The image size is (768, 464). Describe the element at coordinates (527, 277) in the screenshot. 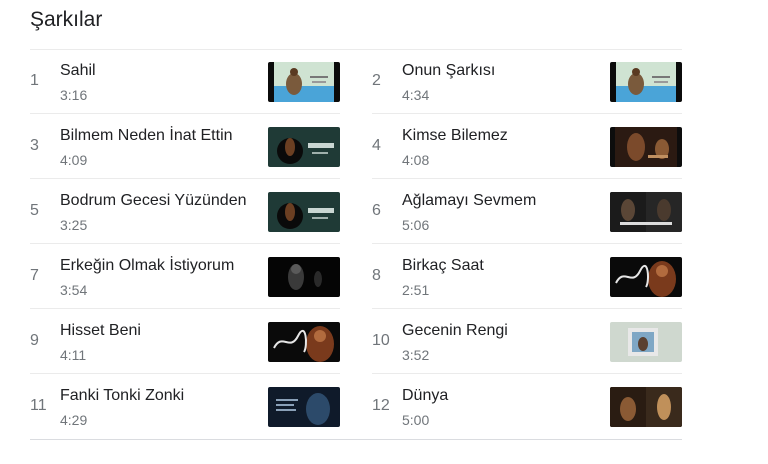

I see `song-item: 8 Birkaç Saat 2:51` at that location.